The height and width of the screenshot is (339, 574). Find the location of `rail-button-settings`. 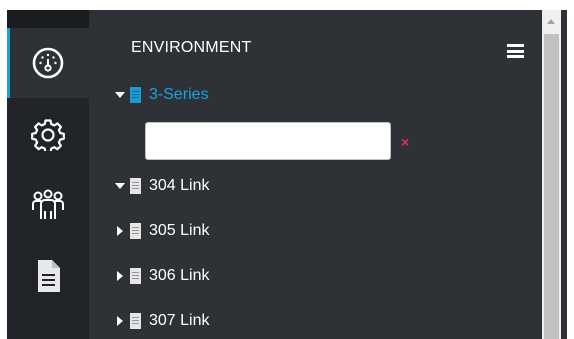

rail-button-settings is located at coordinates (48, 134).